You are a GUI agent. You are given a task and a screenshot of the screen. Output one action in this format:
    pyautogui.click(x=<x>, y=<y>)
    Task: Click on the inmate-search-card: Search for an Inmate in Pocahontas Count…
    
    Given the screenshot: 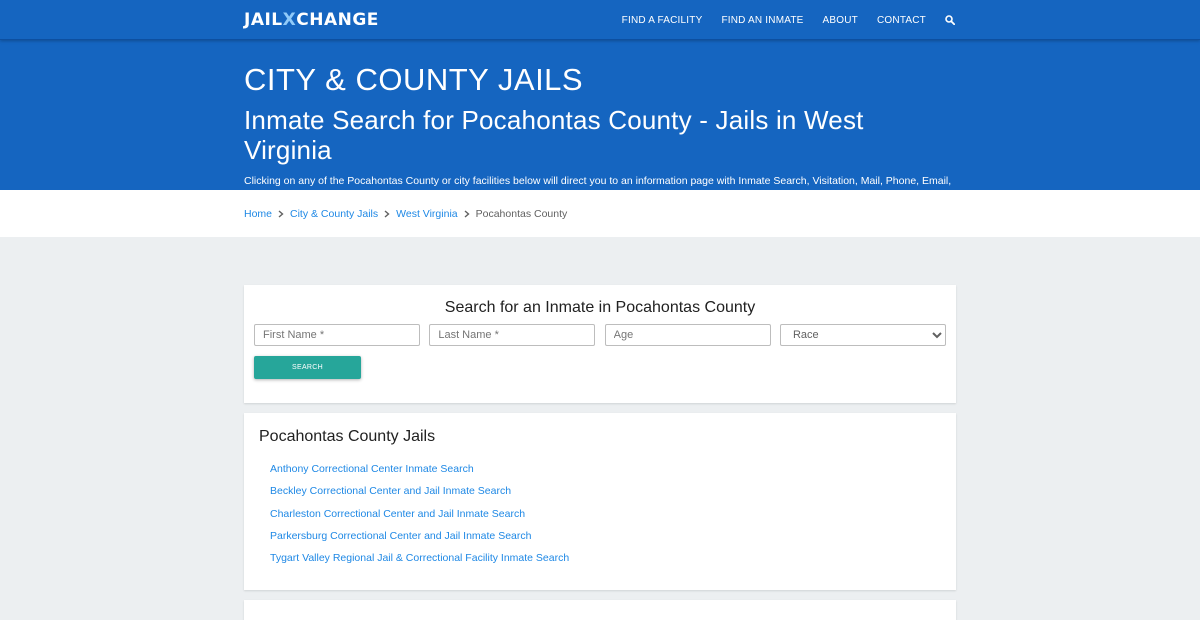 What is the action you would take?
    pyautogui.click(x=600, y=344)
    